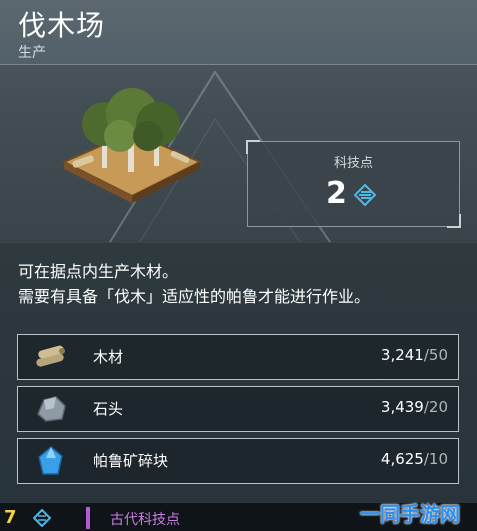 This screenshot has width=477, height=531. I want to click on wood-icon, so click(50, 356).